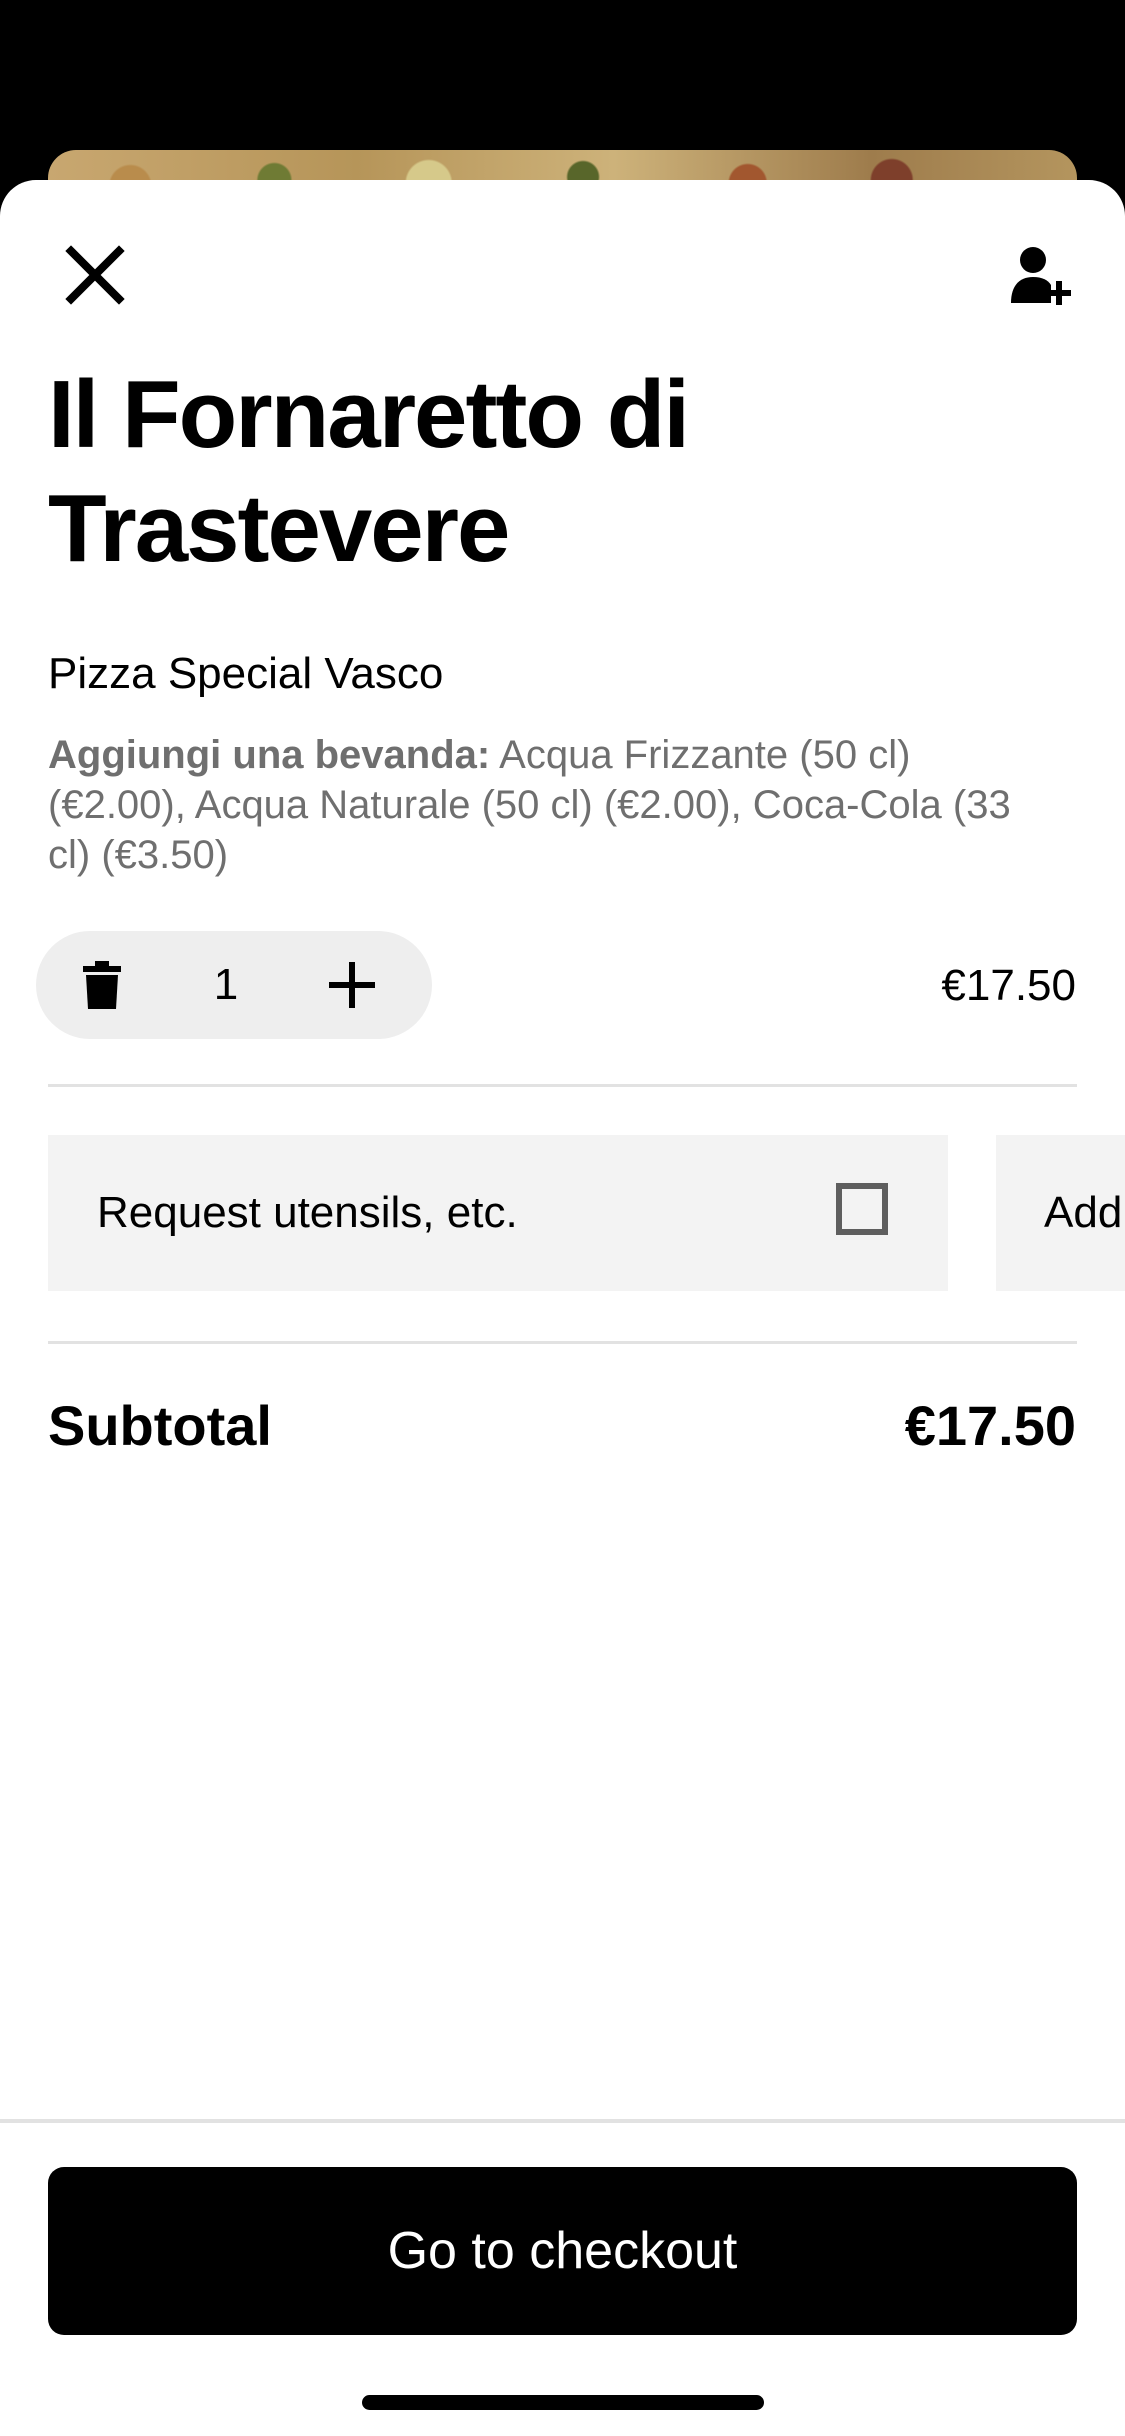 Image resolution: width=1125 pixels, height=2436 pixels. What do you see at coordinates (369, 471) in the screenshot?
I see `store-title: Il Fornaretto di Trastevere` at bounding box center [369, 471].